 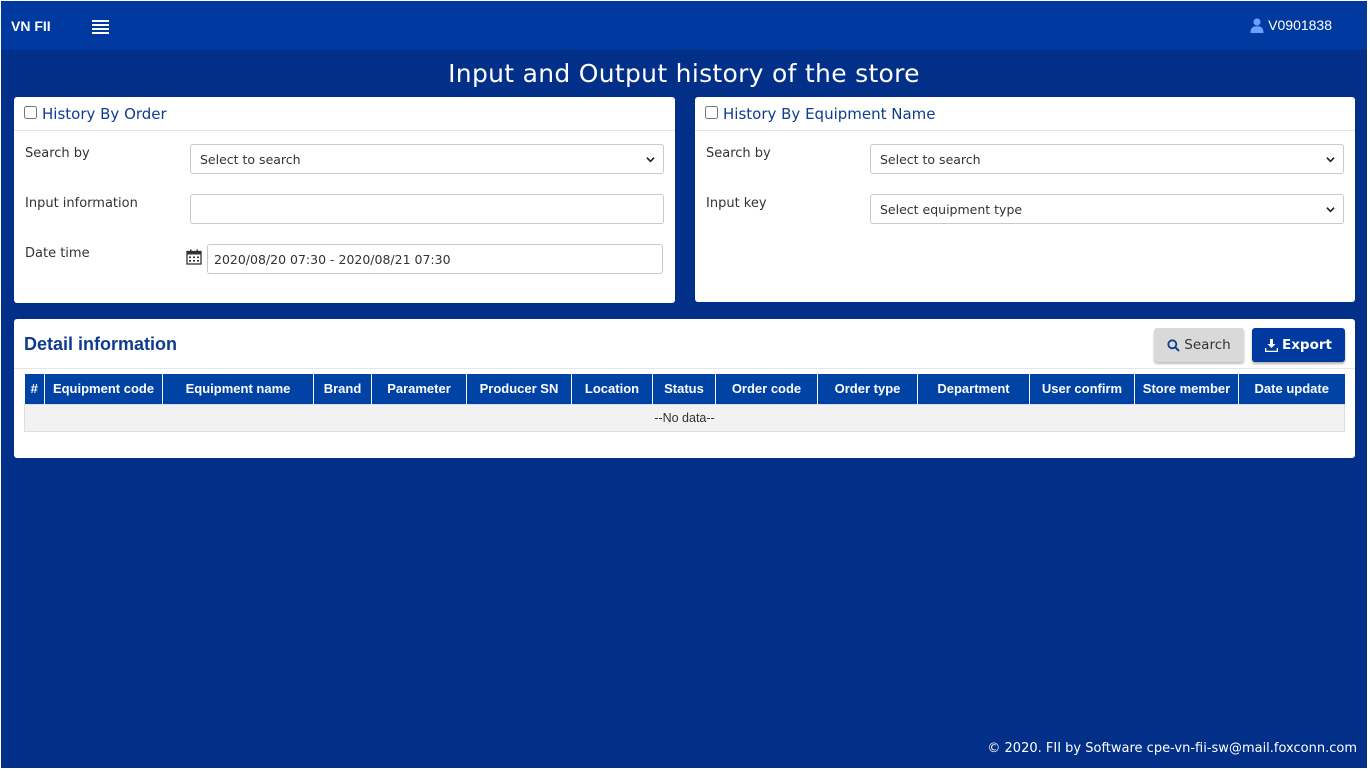 What do you see at coordinates (1291, 389) in the screenshot?
I see `column-header: Date update` at bounding box center [1291, 389].